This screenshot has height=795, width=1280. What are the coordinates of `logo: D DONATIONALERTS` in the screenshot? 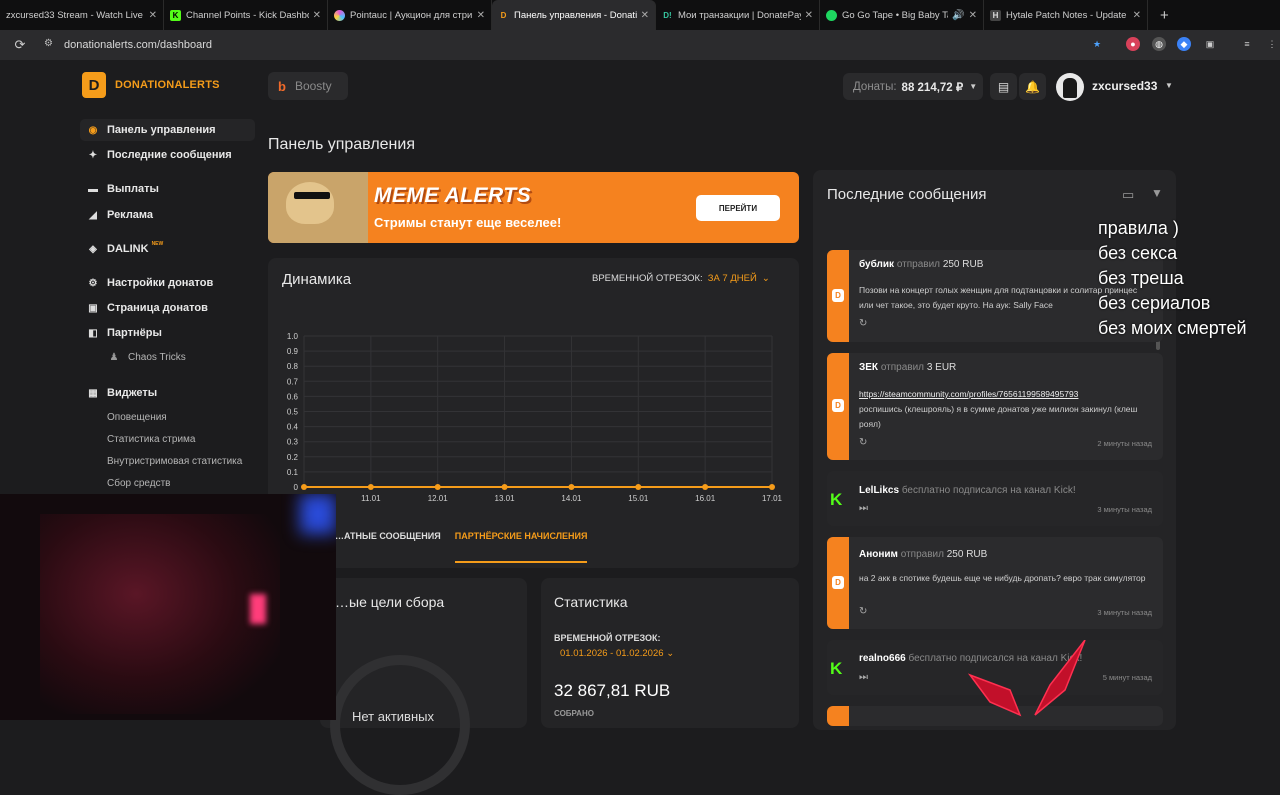 It's located at (151, 85).